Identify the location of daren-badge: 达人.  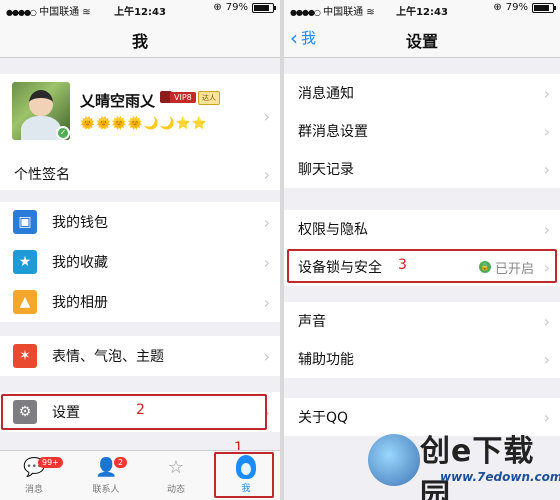
(209, 98).